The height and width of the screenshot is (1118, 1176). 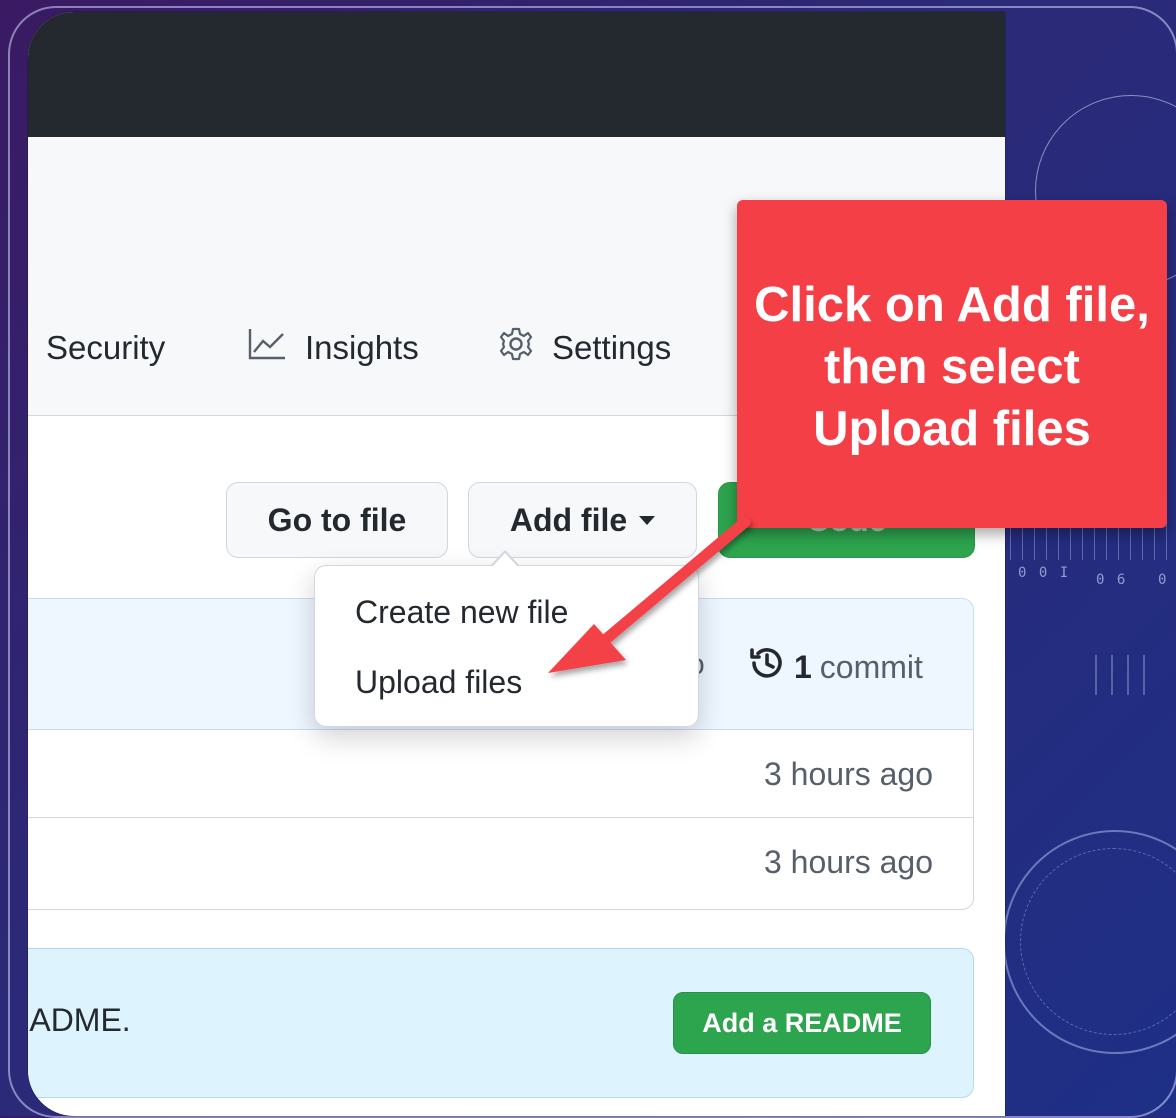 I want to click on add-file-dropdown: Create new file Upload files, so click(x=506, y=638).